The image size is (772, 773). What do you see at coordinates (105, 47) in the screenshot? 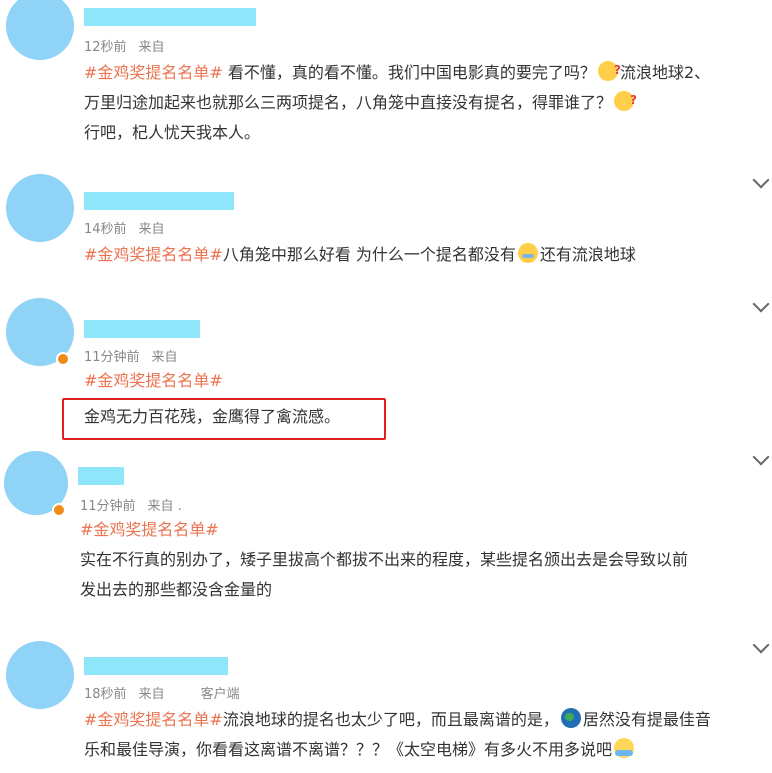
I see `timestamp: 12秒前` at bounding box center [105, 47].